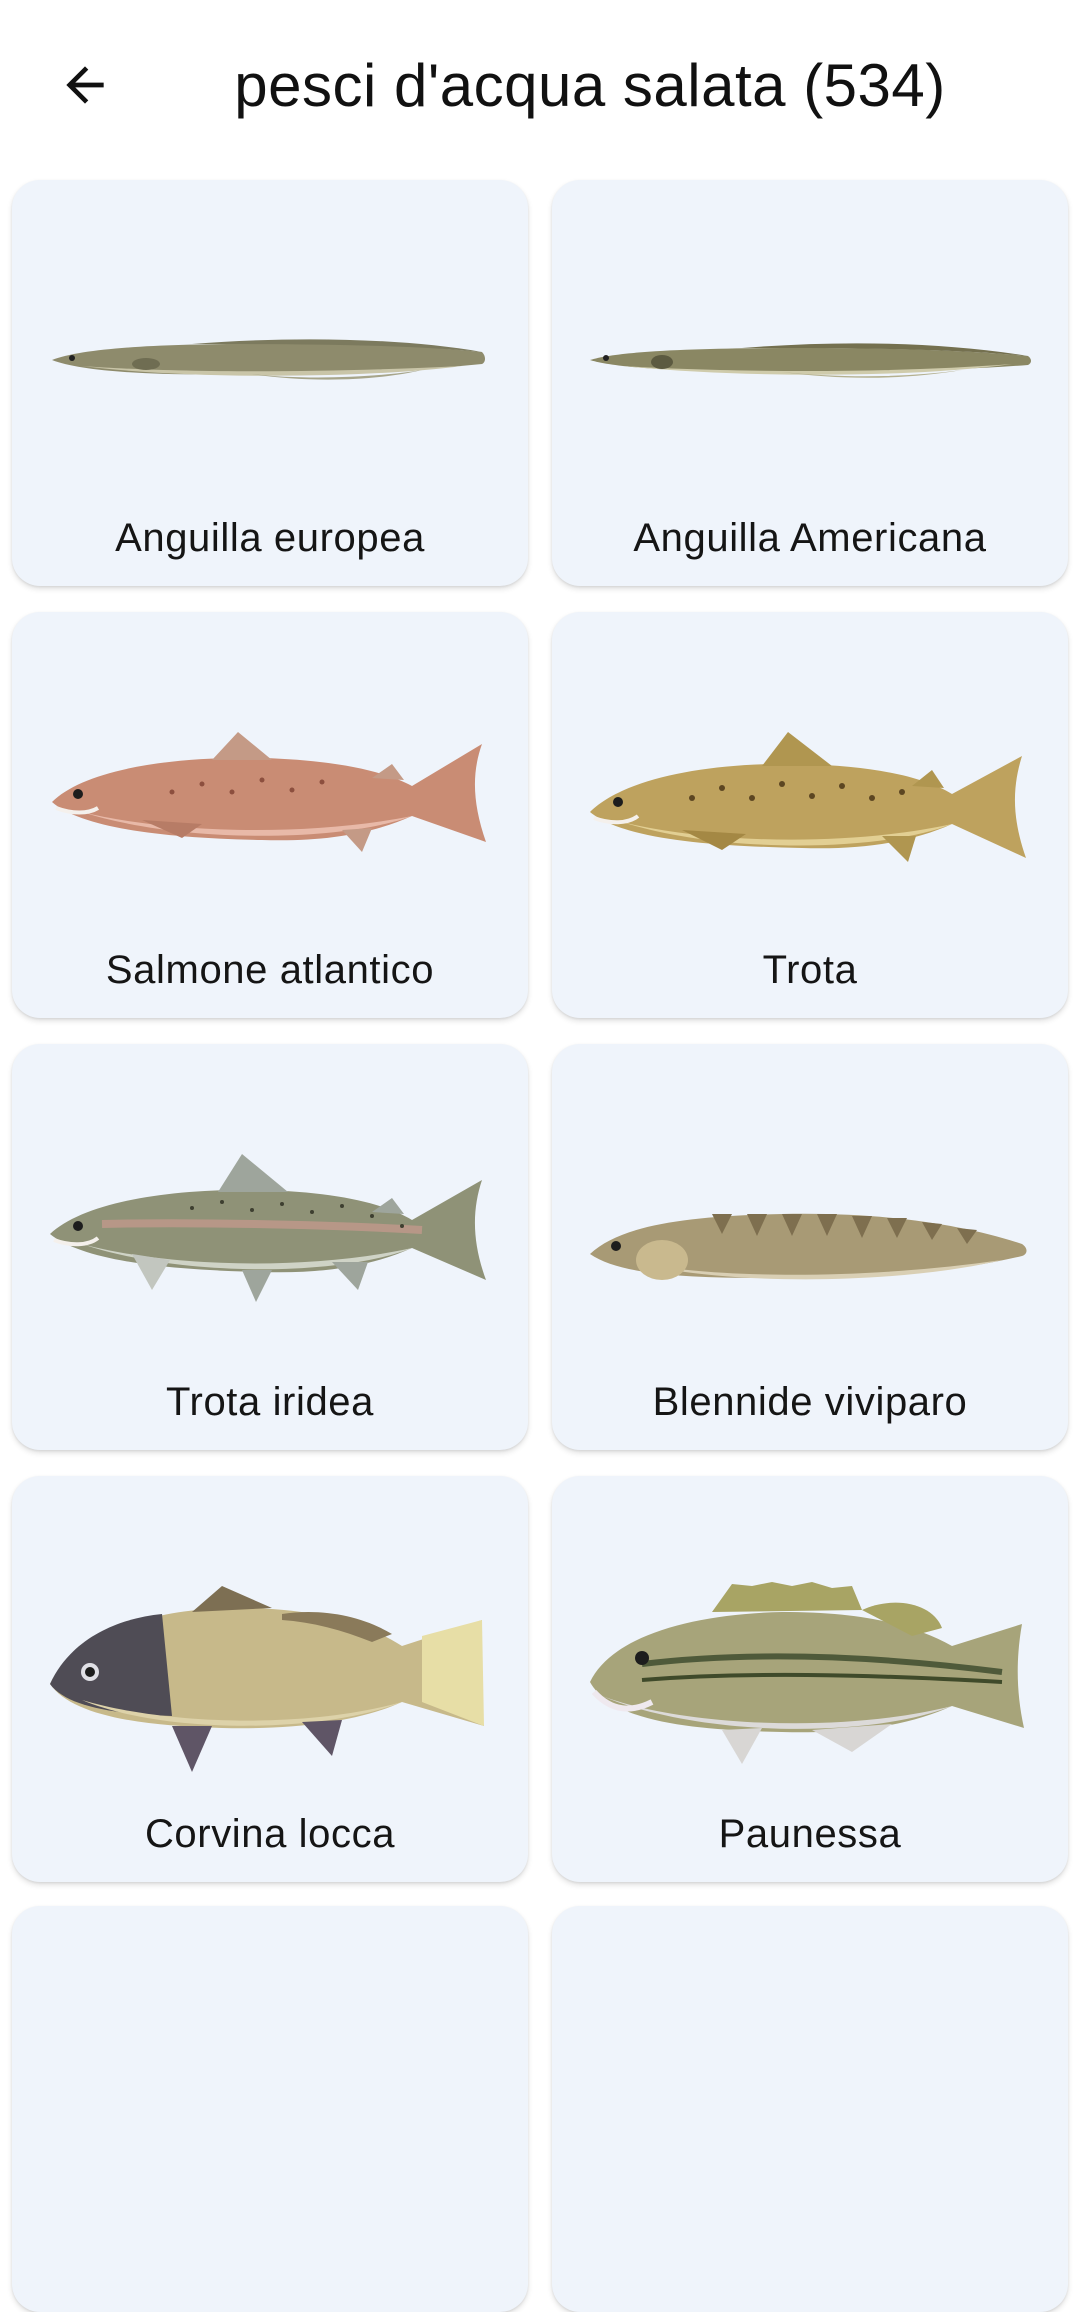 This screenshot has height=2312, width=1080. What do you see at coordinates (270, 969) in the screenshot?
I see `fish-name: Salmone atlantico` at bounding box center [270, 969].